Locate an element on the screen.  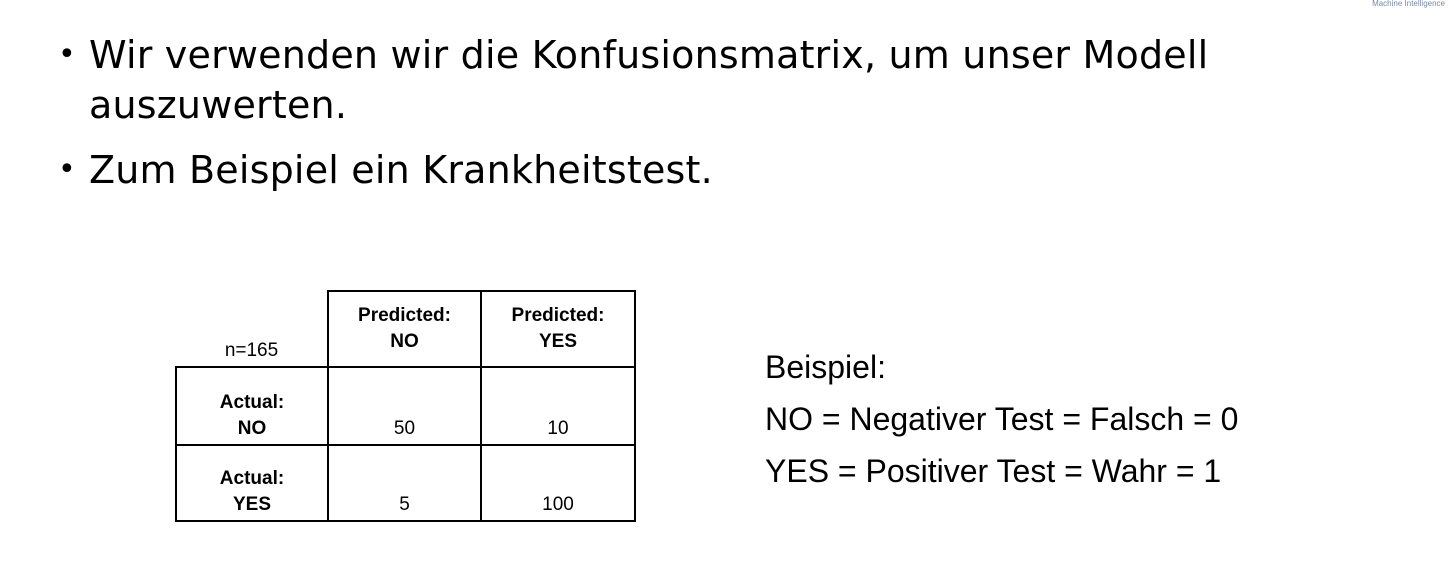
matrix-row-header-no: Actual: NO is located at coordinates (252, 406).